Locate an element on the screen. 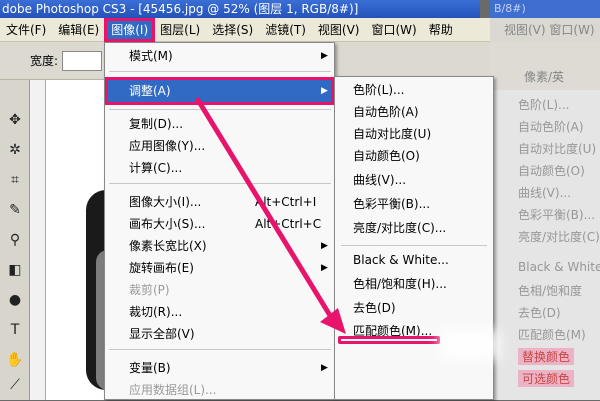 The image size is (600, 401). menu-file: 文件(F) is located at coordinates (26, 30).